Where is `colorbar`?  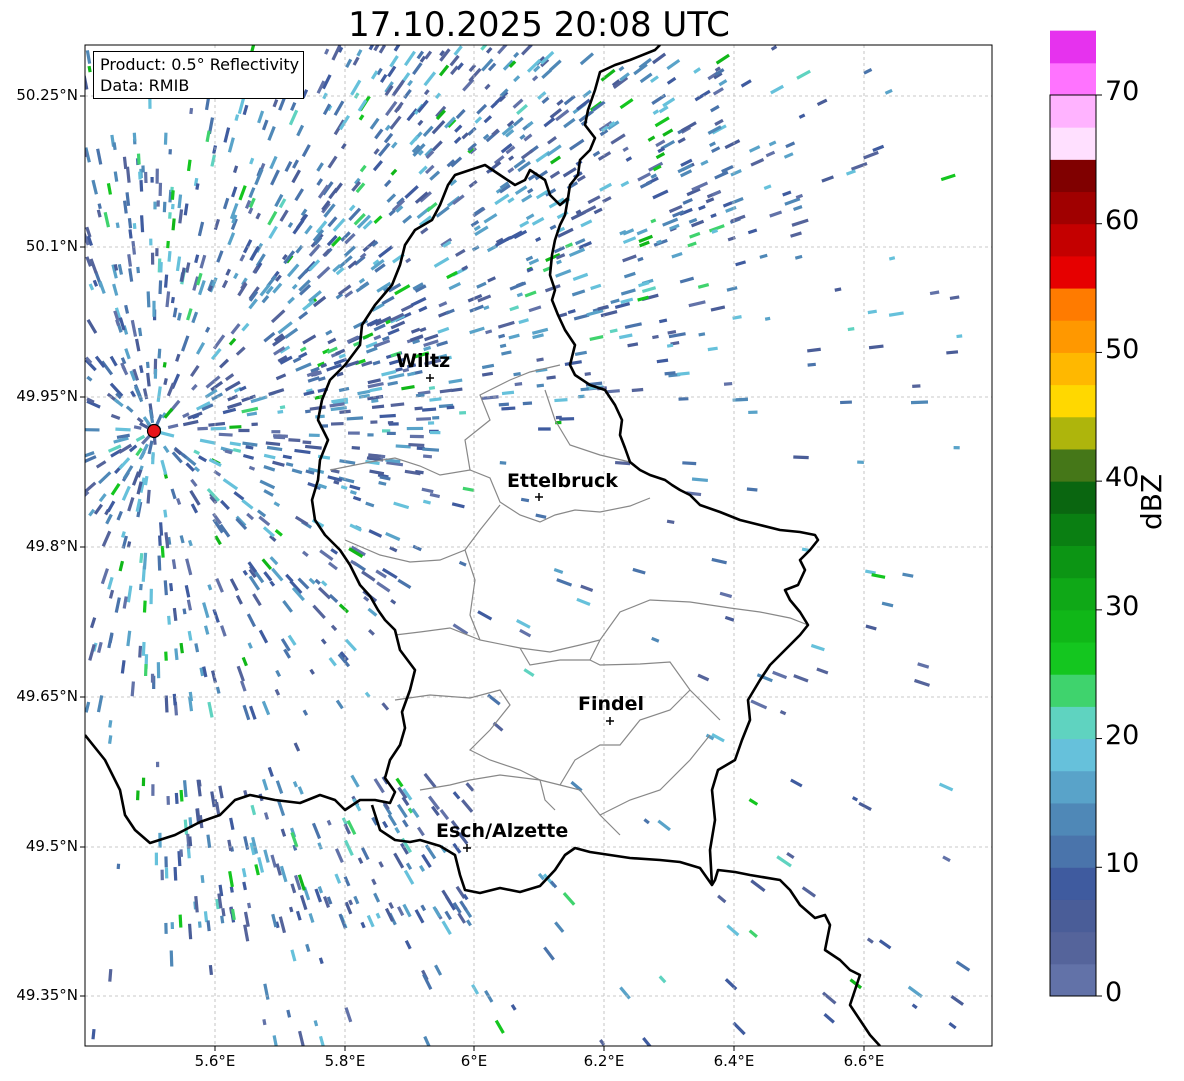
colorbar is located at coordinates (1075, 513).